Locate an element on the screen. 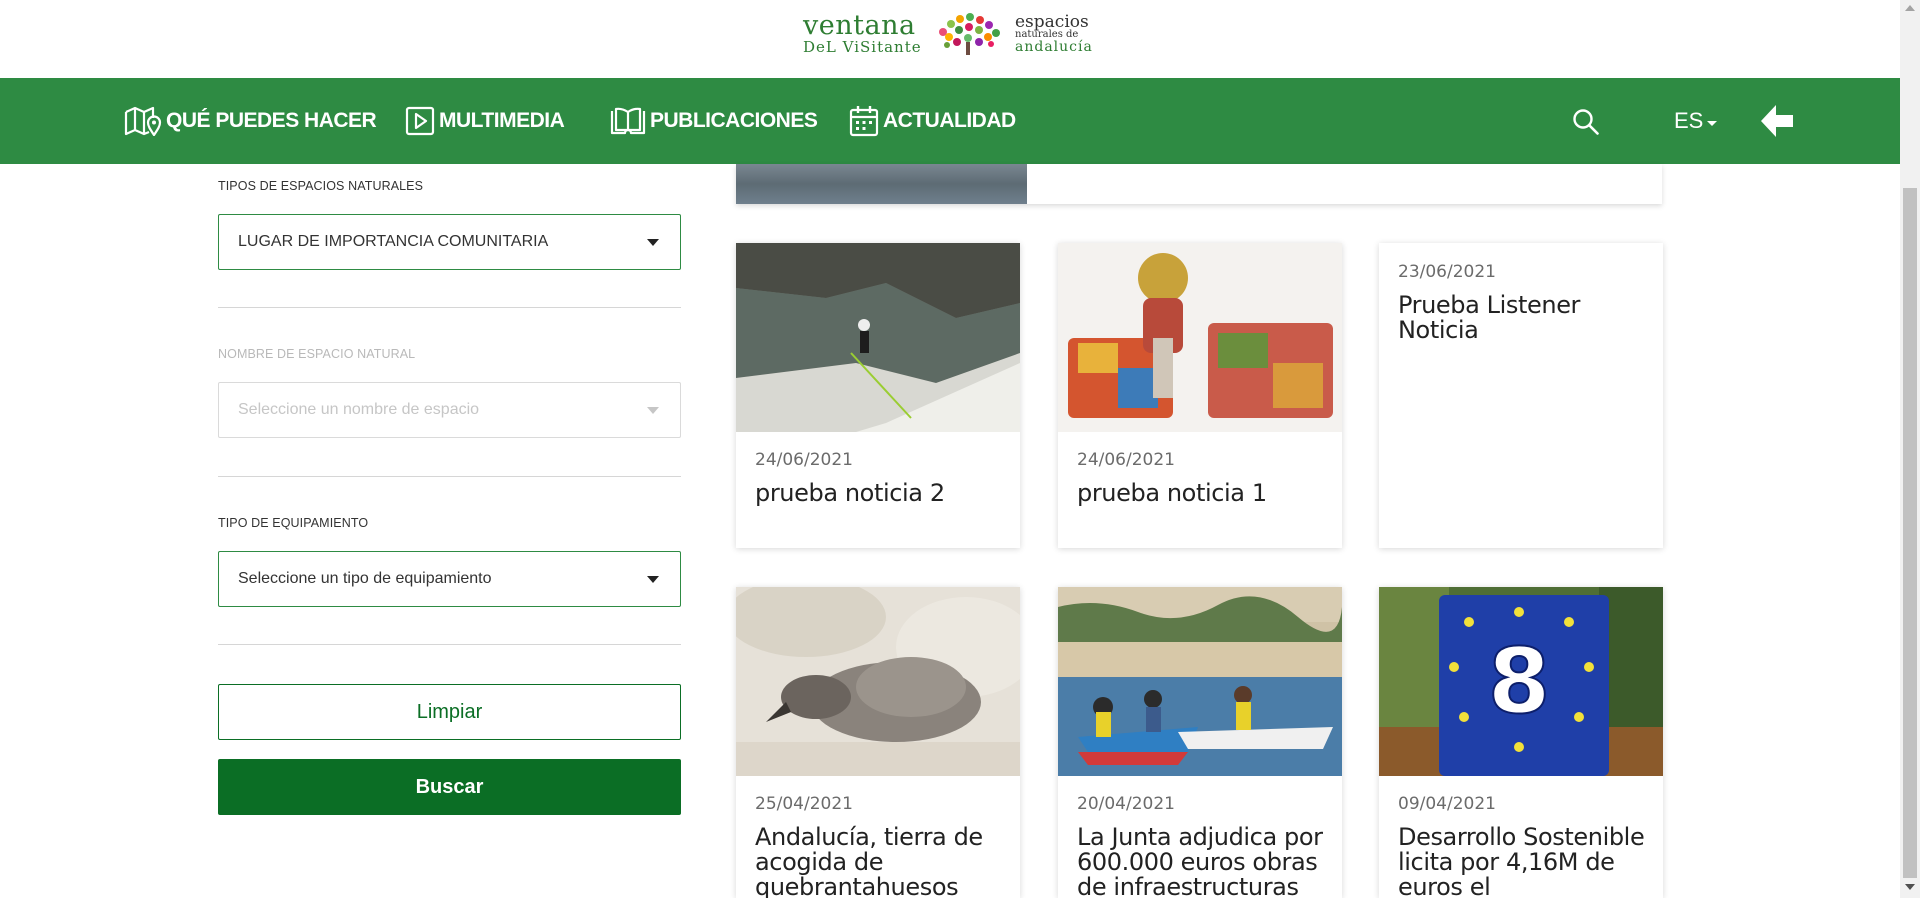 The width and height of the screenshot is (1920, 898). nombre-espacio-label: NOMBRE DE ESPACIO NATURAL is located at coordinates (317, 354).